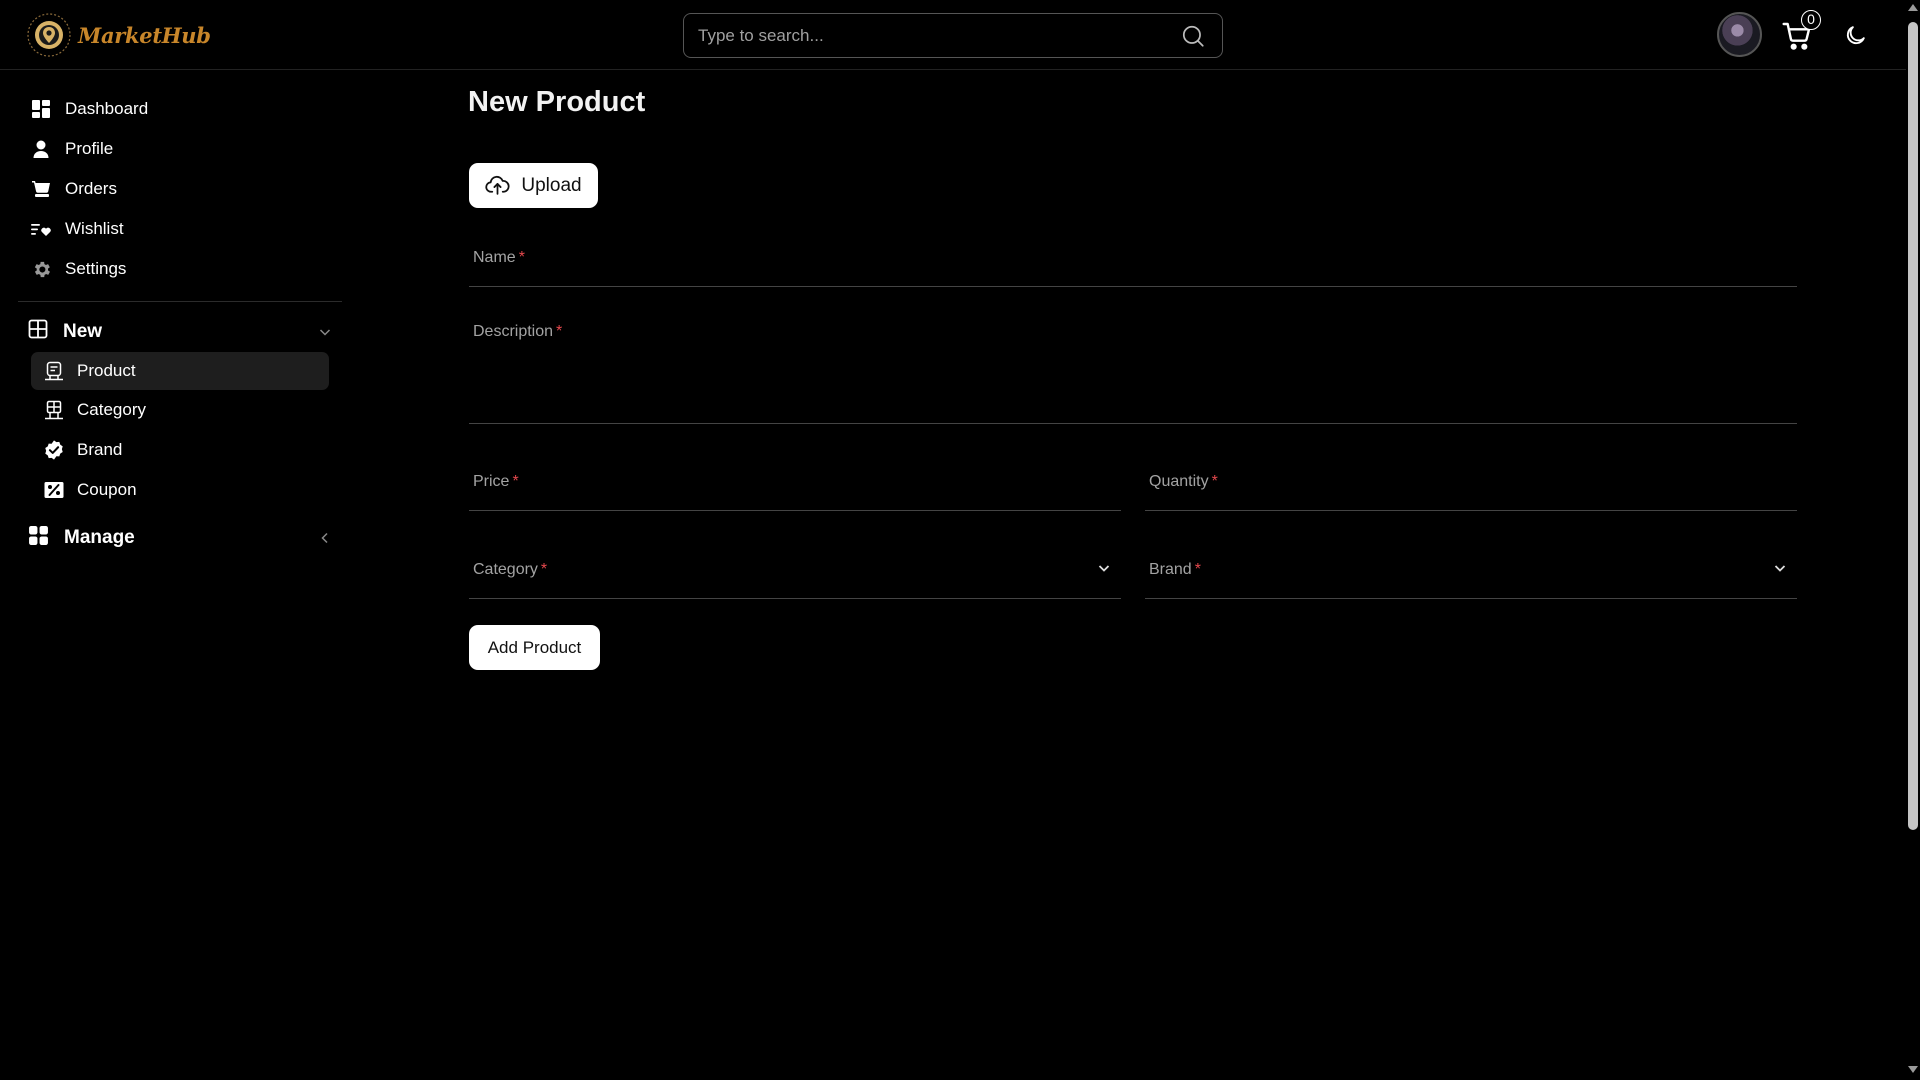 Image resolution: width=1920 pixels, height=1080 pixels. Describe the element at coordinates (89, 148) in the screenshot. I see `sidebar-item-label: Profile` at that location.